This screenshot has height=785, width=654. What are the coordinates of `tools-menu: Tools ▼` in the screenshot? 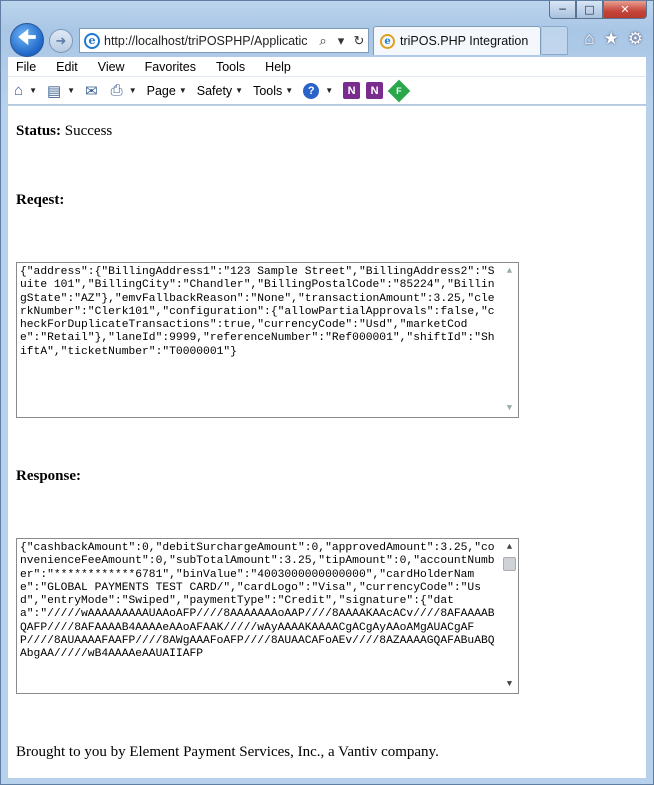 It's located at (273, 91).